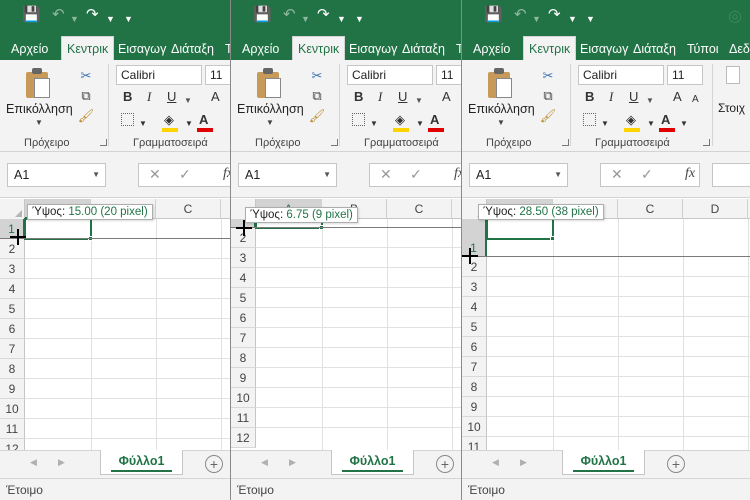 The height and width of the screenshot is (500, 750). What do you see at coordinates (491, 49) in the screenshot?
I see `tab-file: Αρχείο` at bounding box center [491, 49].